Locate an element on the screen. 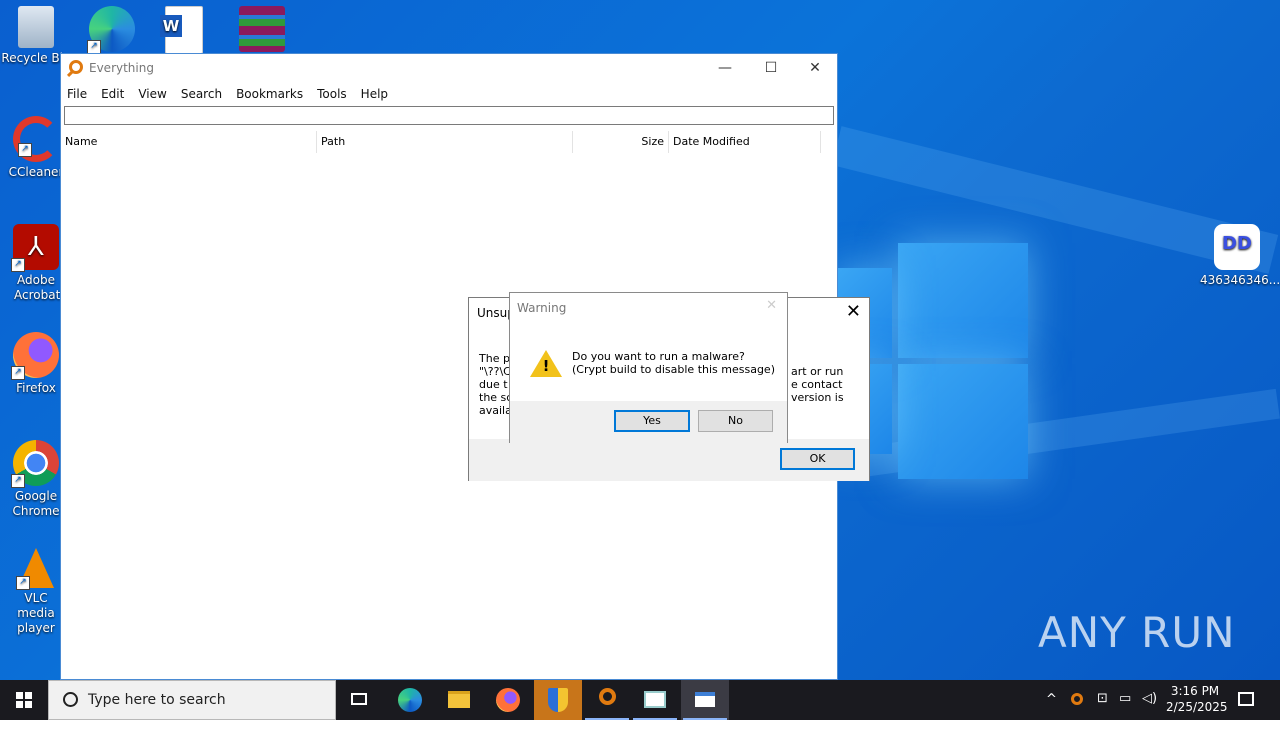 This screenshot has width=1280, height=732. menu-edit: Edit is located at coordinates (116, 93).